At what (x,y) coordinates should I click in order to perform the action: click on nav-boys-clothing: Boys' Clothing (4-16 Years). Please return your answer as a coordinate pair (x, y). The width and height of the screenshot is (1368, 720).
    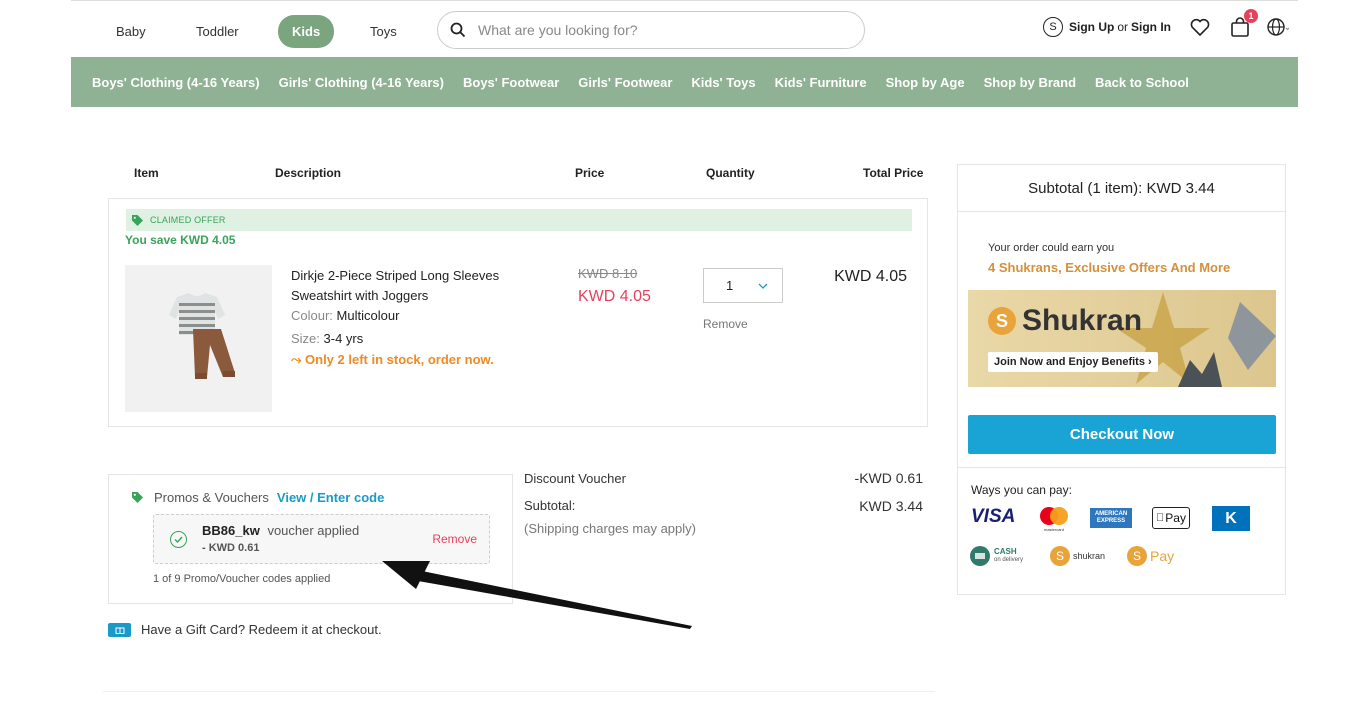
    Looking at the image, I should click on (176, 82).